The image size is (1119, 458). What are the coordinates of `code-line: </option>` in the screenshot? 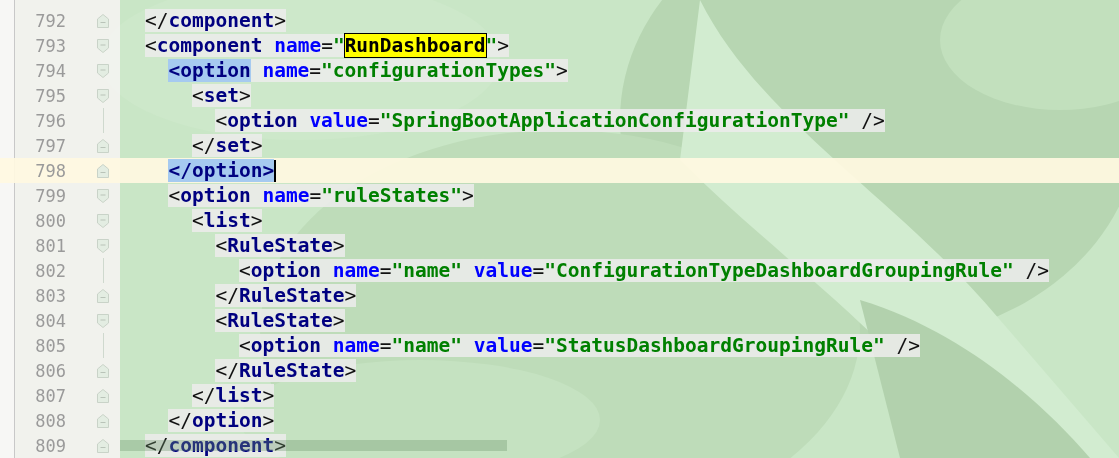 It's located at (221, 170).